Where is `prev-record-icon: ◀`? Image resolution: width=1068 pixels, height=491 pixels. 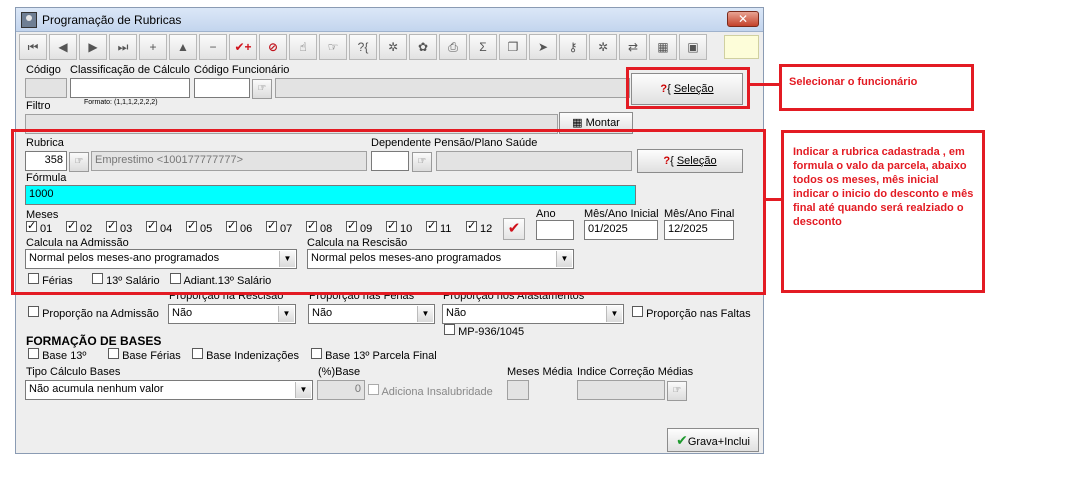 prev-record-icon: ◀ is located at coordinates (63, 47).